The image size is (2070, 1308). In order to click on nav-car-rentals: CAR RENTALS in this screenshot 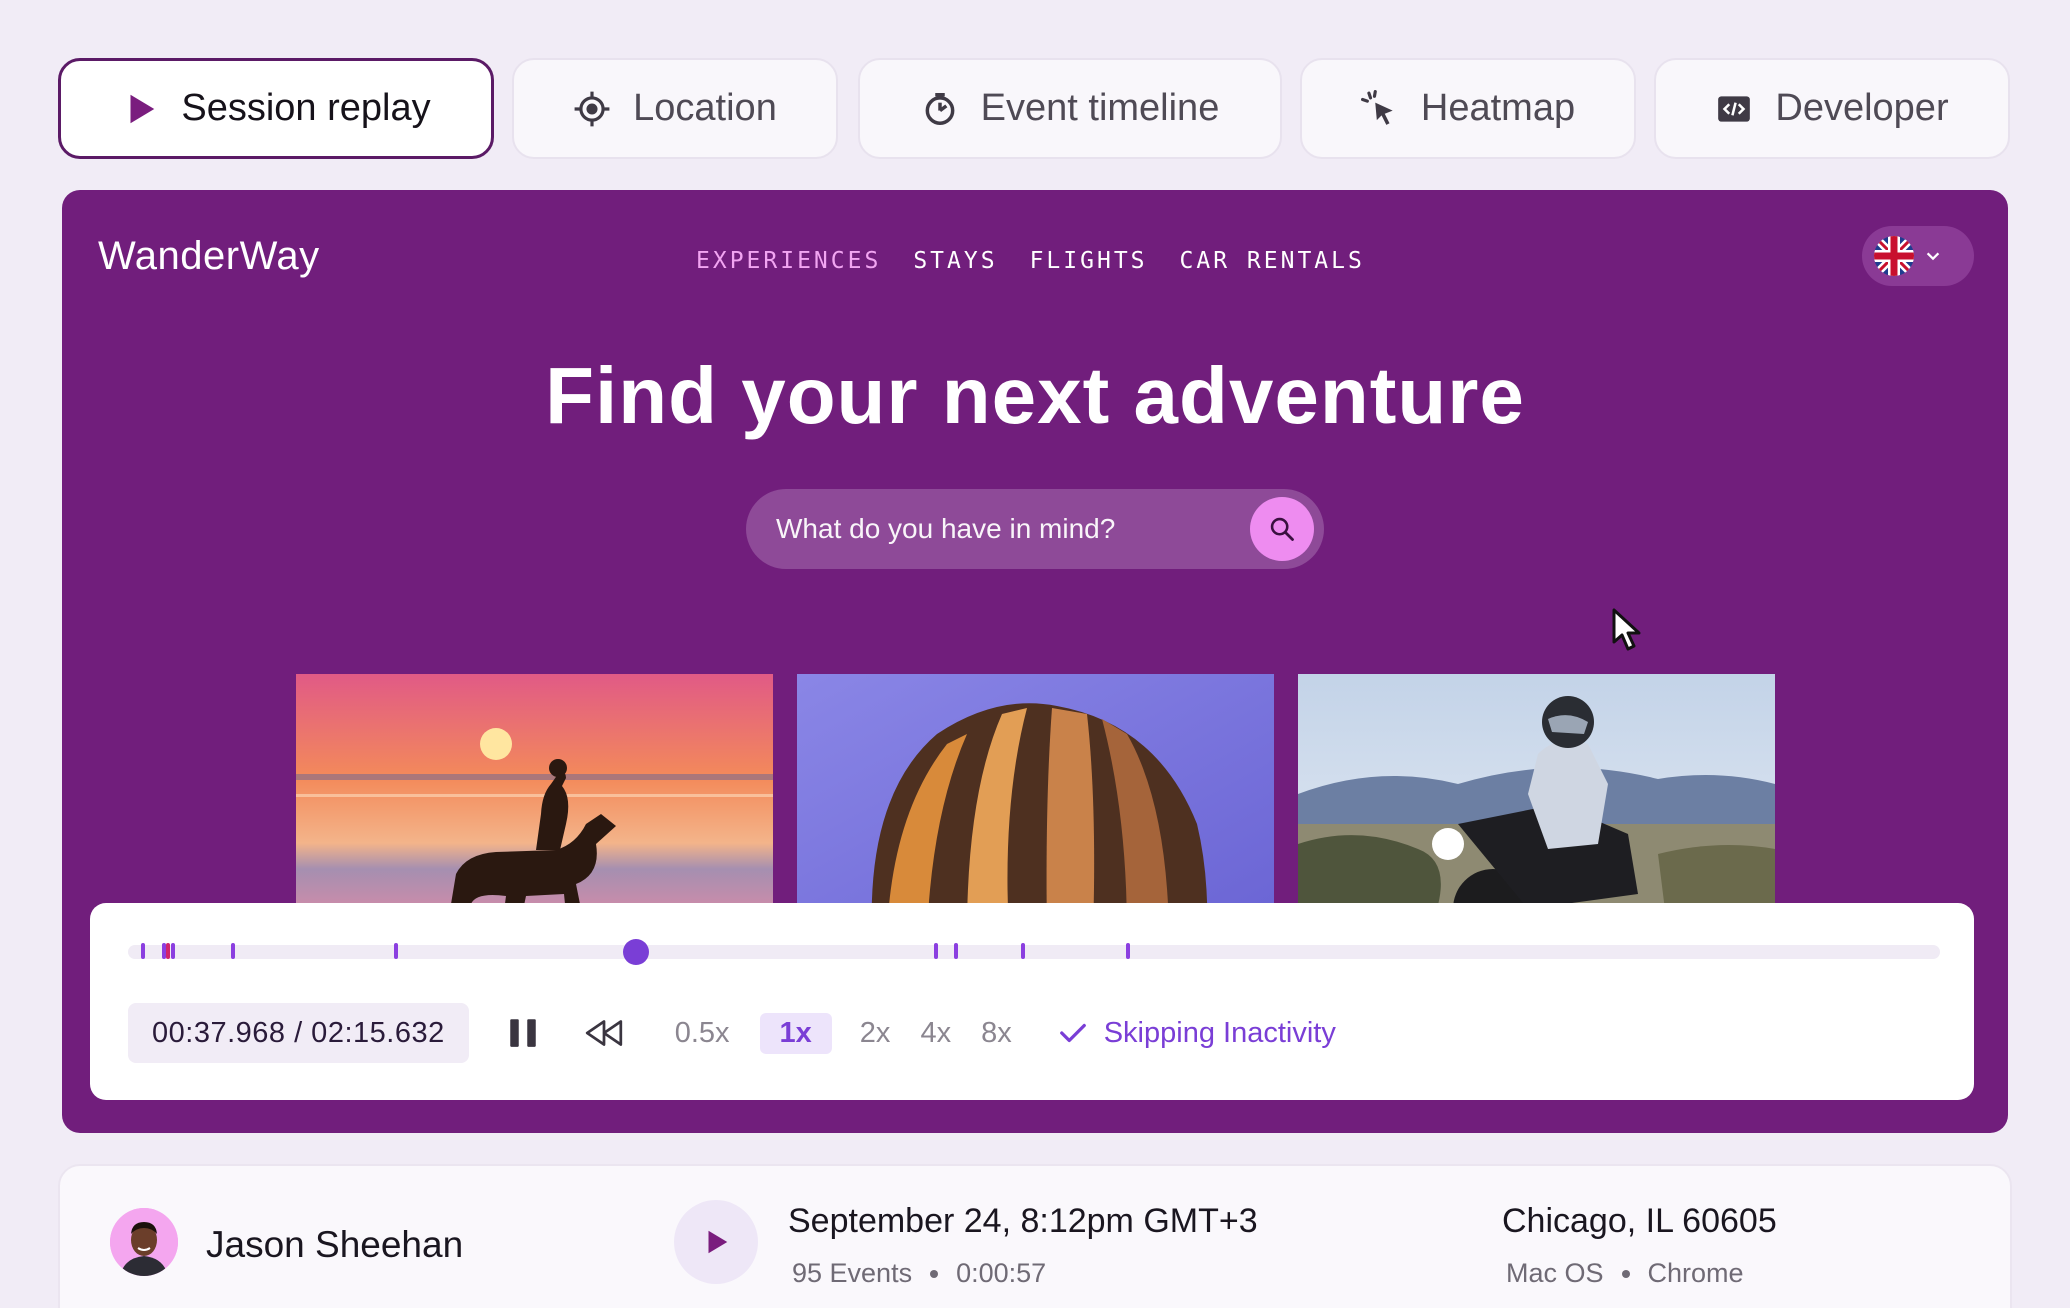, I will do `click(1272, 261)`.